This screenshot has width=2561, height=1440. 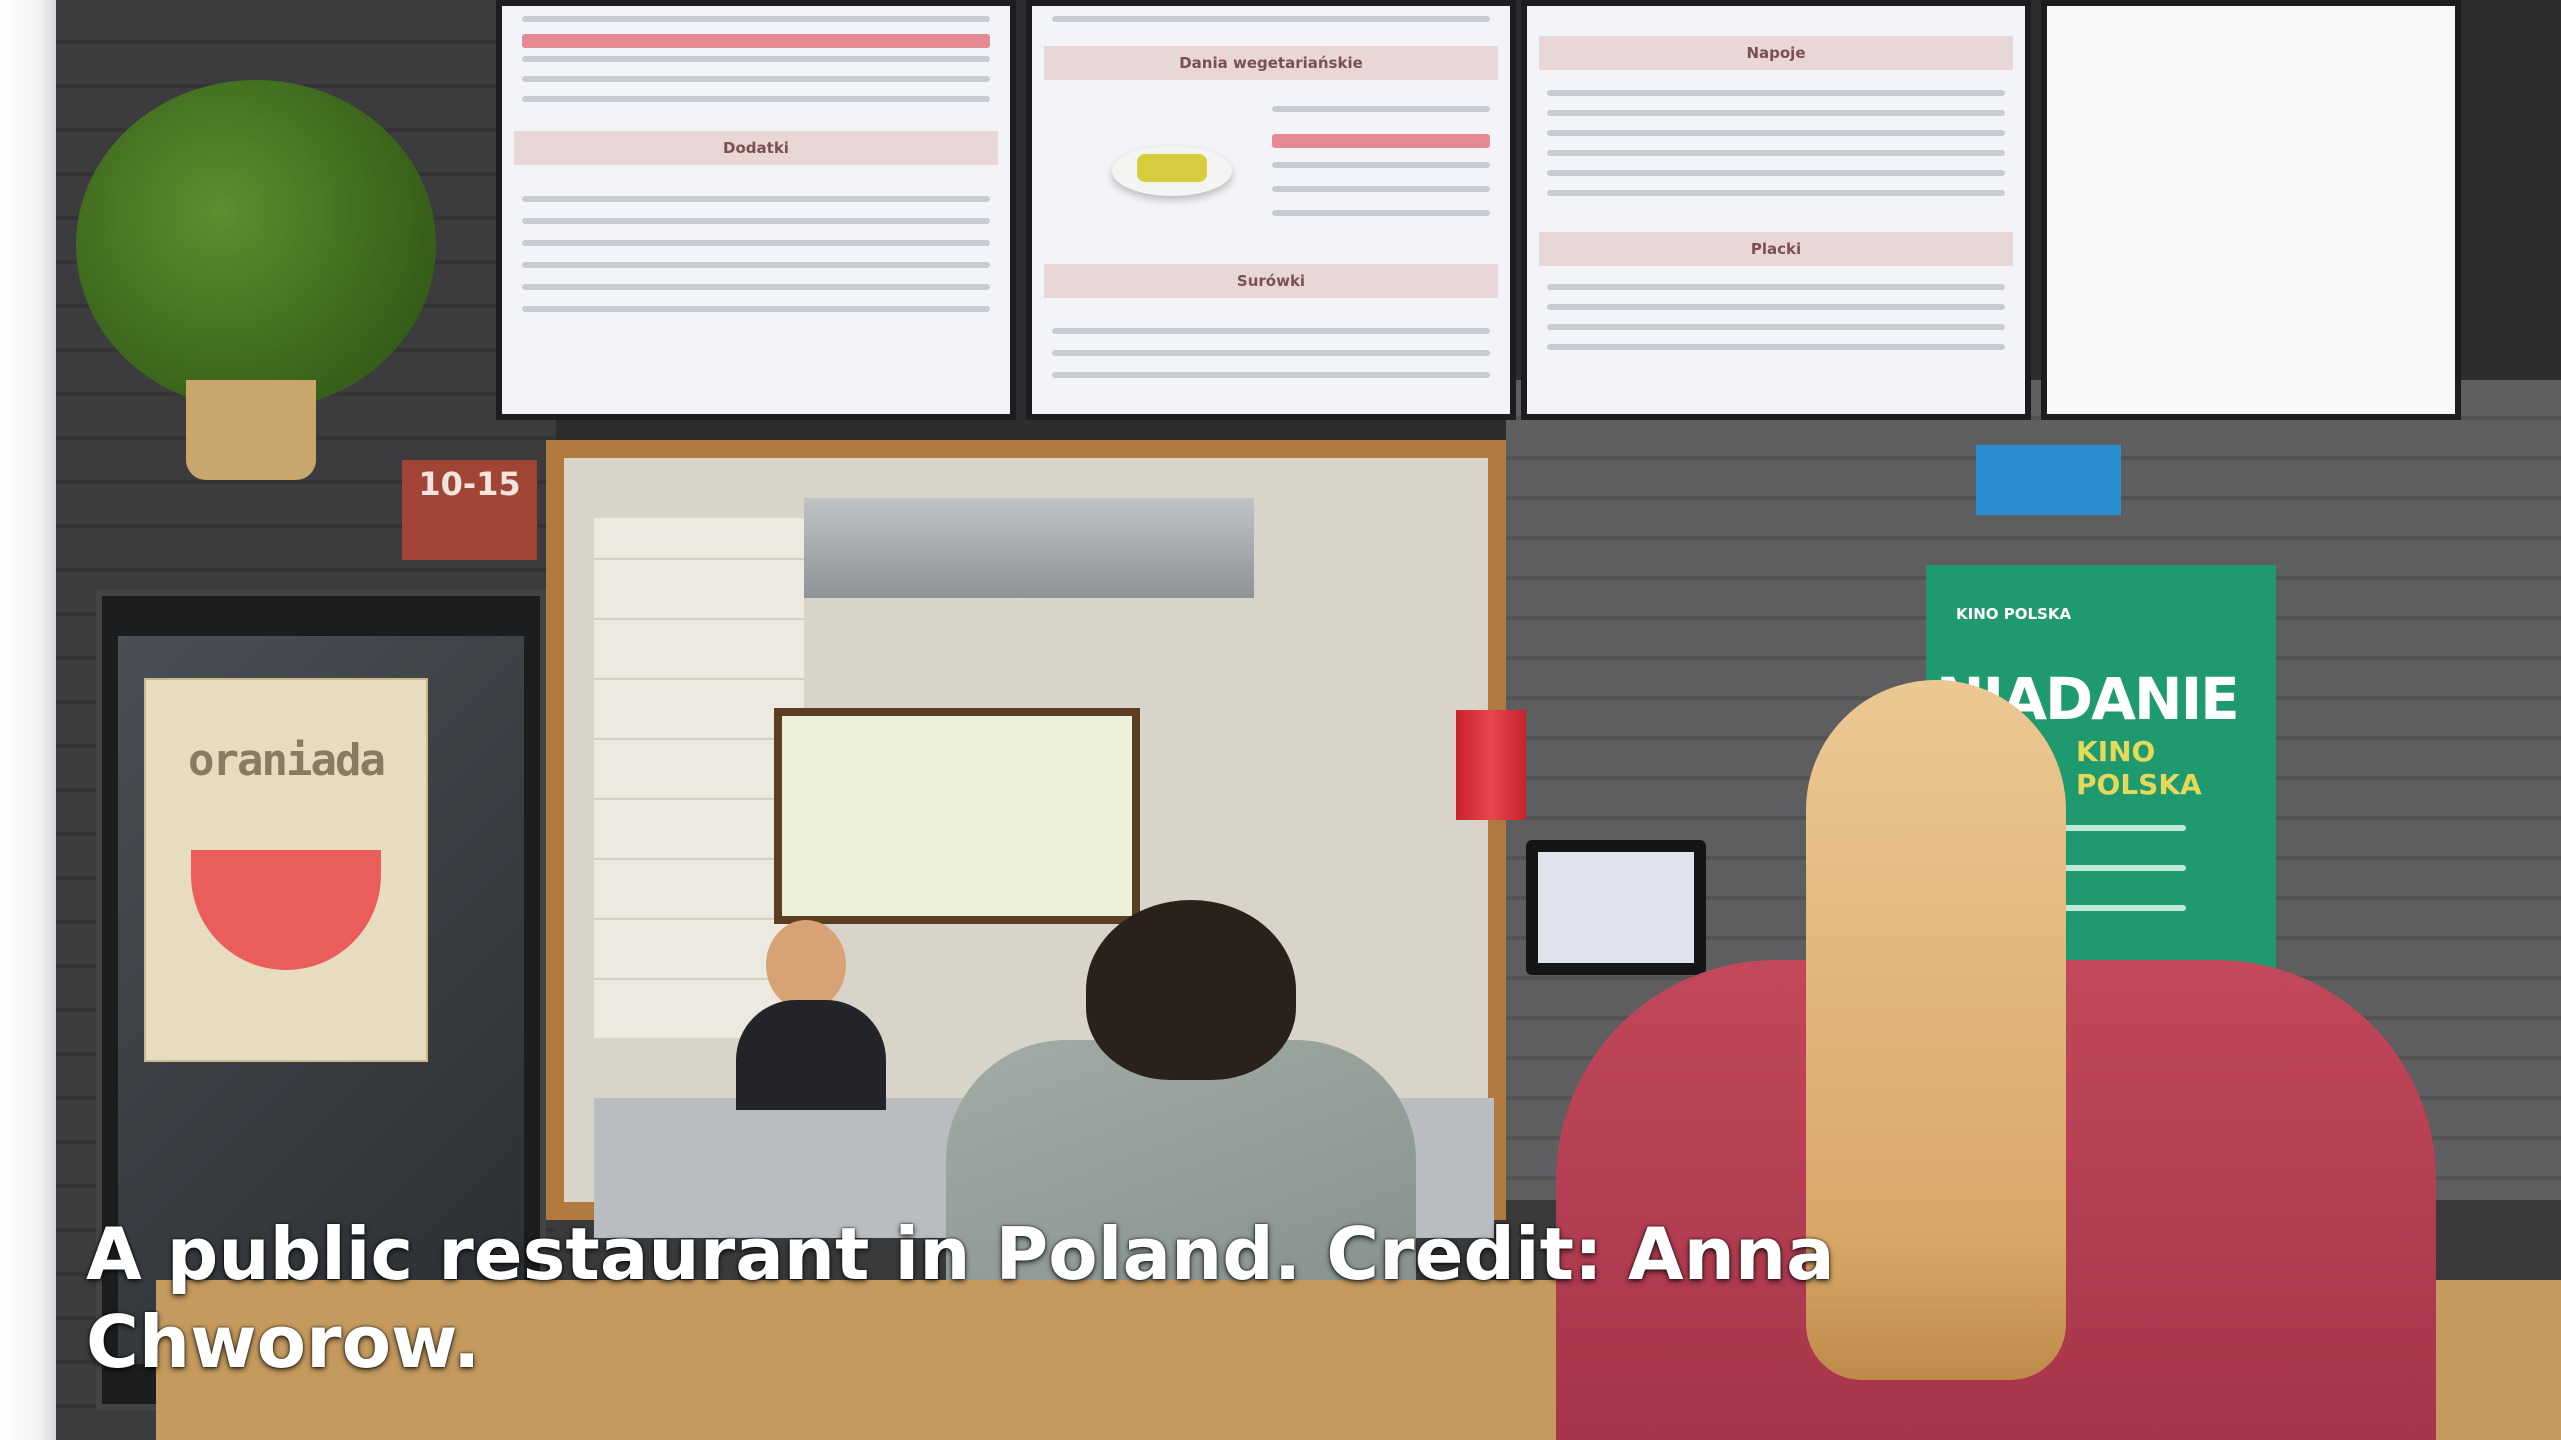 I want to click on restroom-sign, so click(x=2048, y=480).